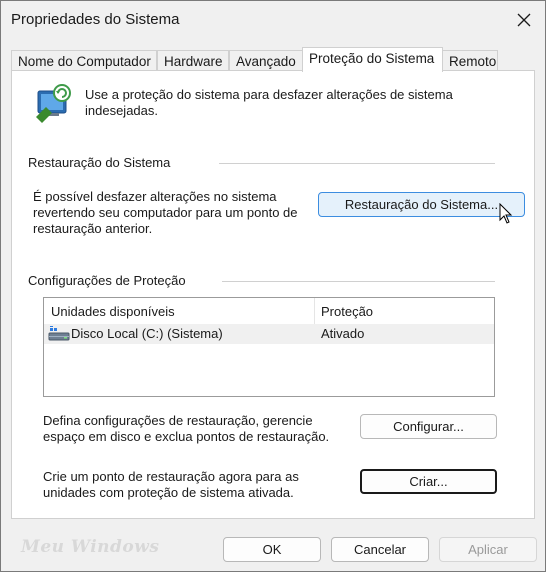 This screenshot has height=572, width=546. I want to click on restore-section-divider, so click(357, 163).